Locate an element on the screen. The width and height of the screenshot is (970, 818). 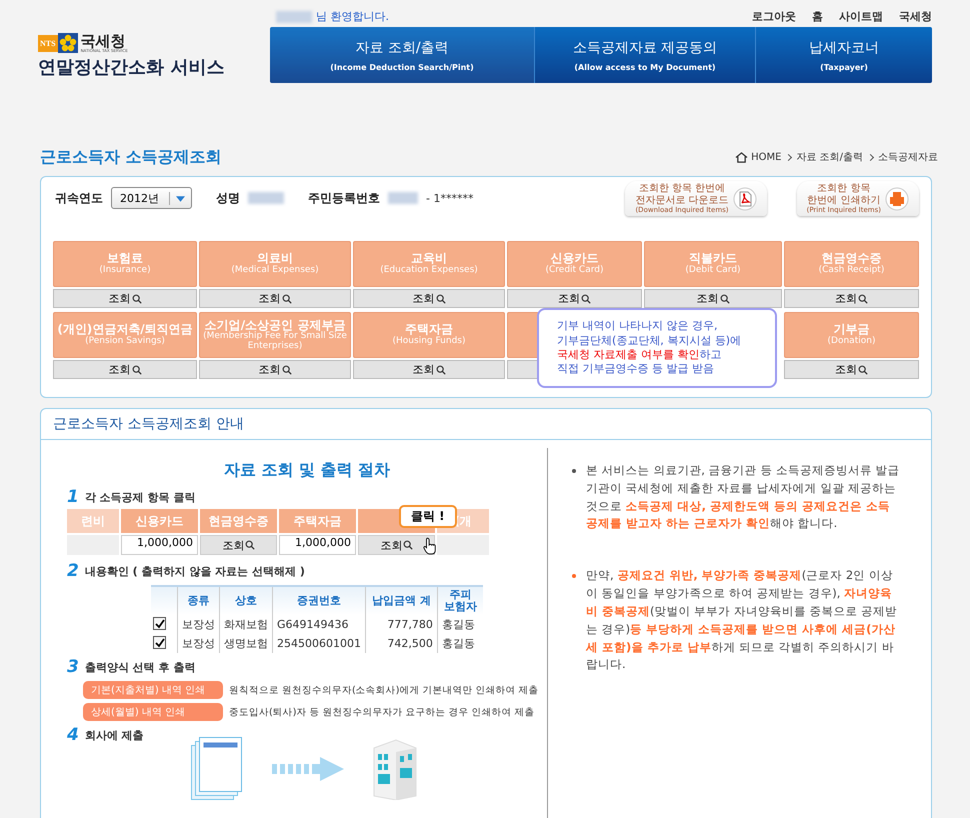
step-text: 출력양식 선택 후 출력 is located at coordinates (140, 667).